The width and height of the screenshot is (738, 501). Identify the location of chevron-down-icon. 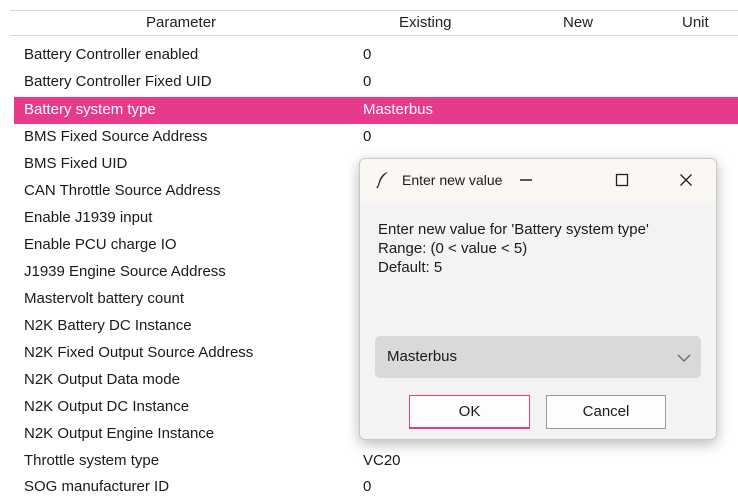
(684, 358).